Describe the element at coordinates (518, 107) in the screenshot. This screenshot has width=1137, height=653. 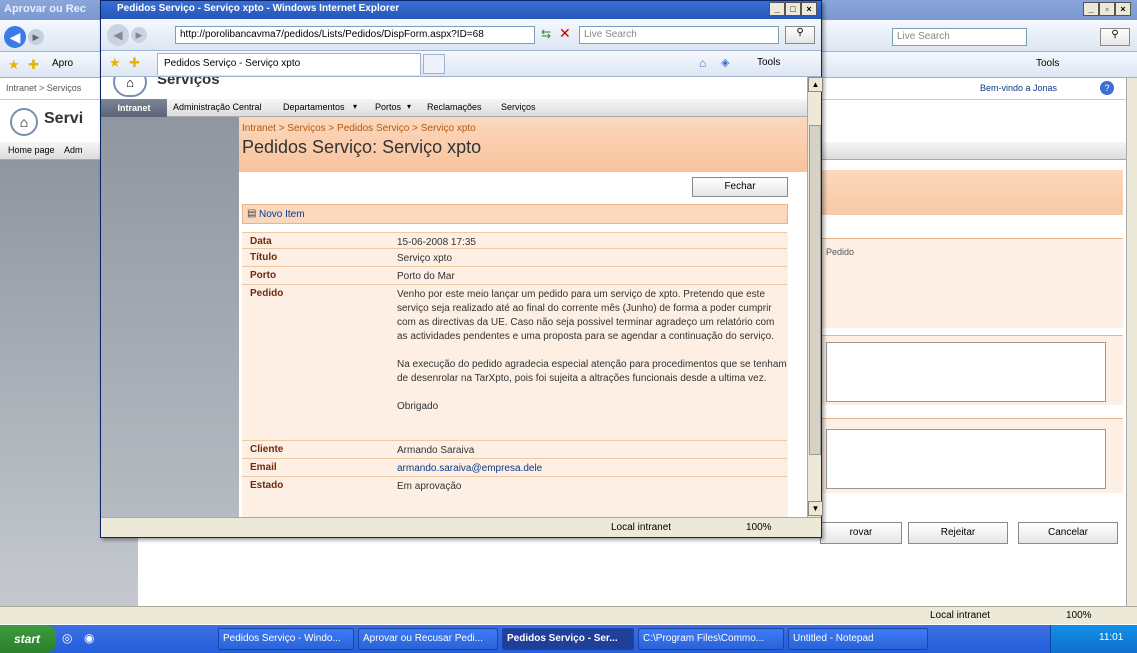
I see `nav-servicos: Serviços` at that location.